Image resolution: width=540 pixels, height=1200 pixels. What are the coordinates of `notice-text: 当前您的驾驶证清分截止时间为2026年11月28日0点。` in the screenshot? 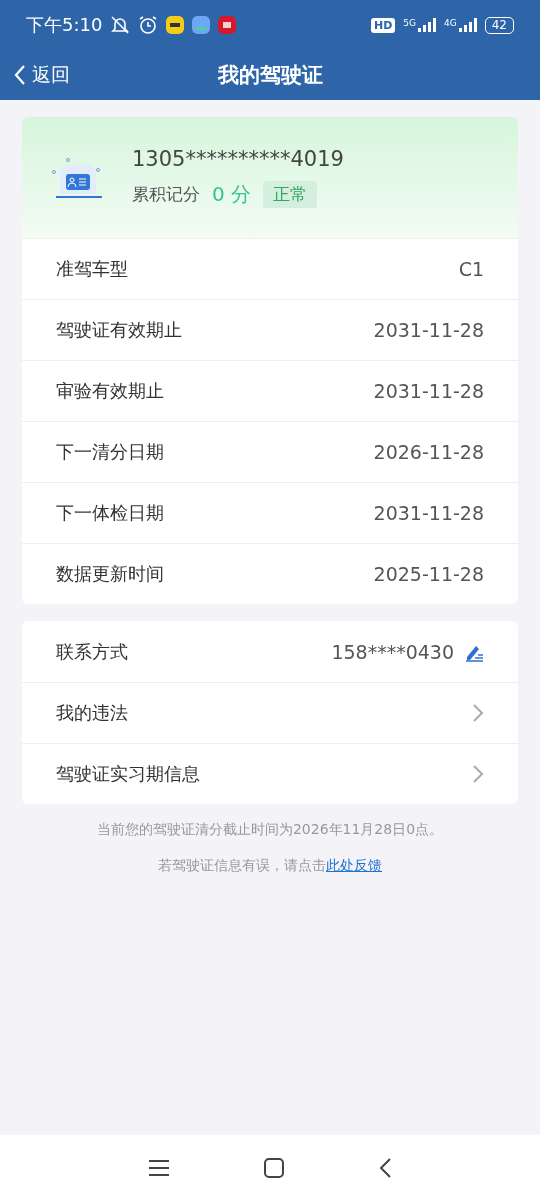 It's located at (270, 830).